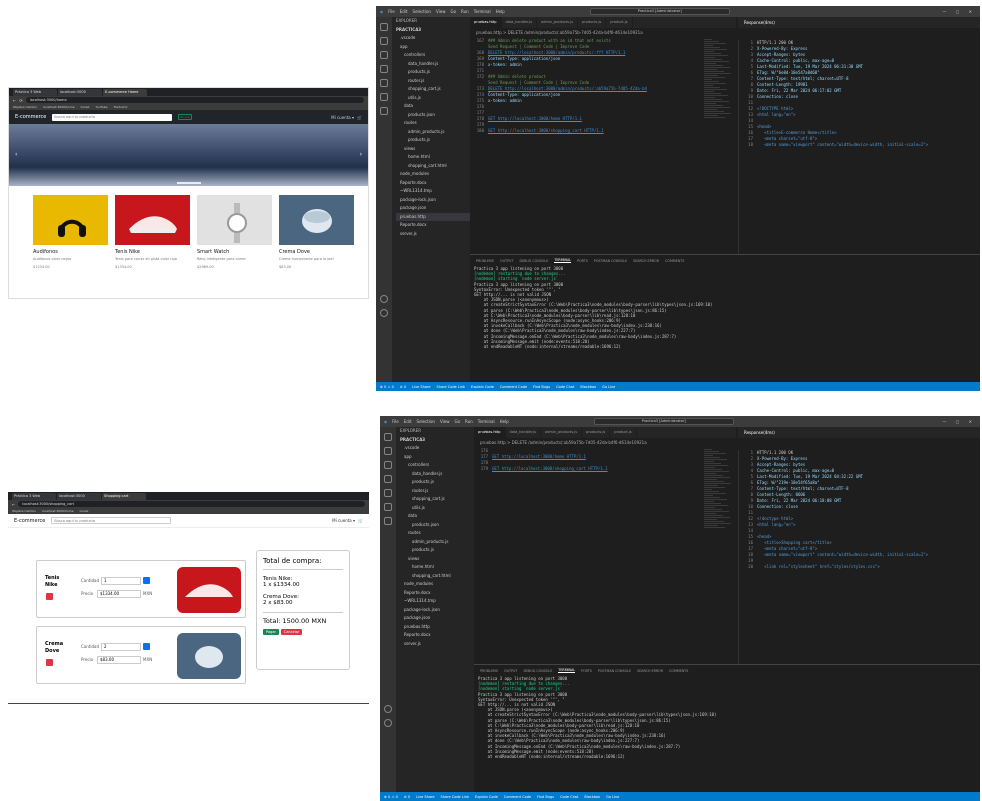  What do you see at coordinates (433, 132) in the screenshot?
I see `file-tree-item: admin_products.js` at bounding box center [433, 132].